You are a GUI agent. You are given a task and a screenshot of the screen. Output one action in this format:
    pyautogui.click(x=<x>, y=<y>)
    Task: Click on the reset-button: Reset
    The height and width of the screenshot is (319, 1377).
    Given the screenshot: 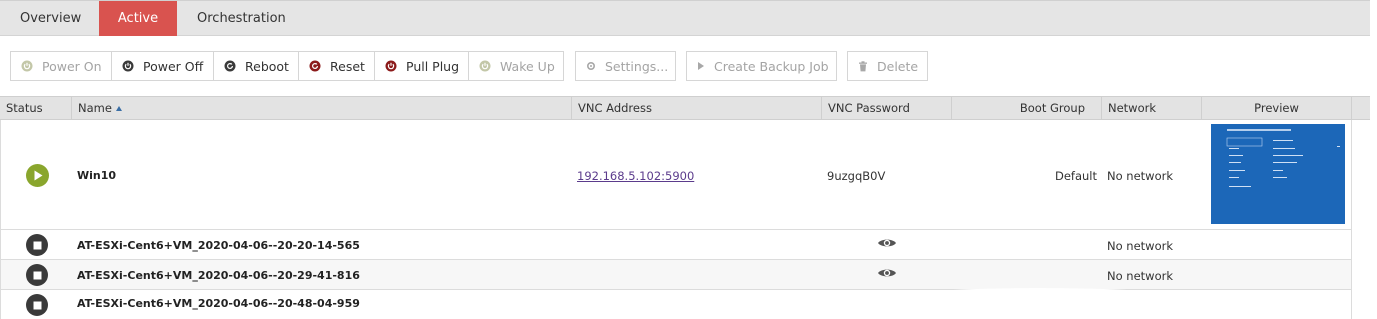 What is the action you would take?
    pyautogui.click(x=336, y=66)
    